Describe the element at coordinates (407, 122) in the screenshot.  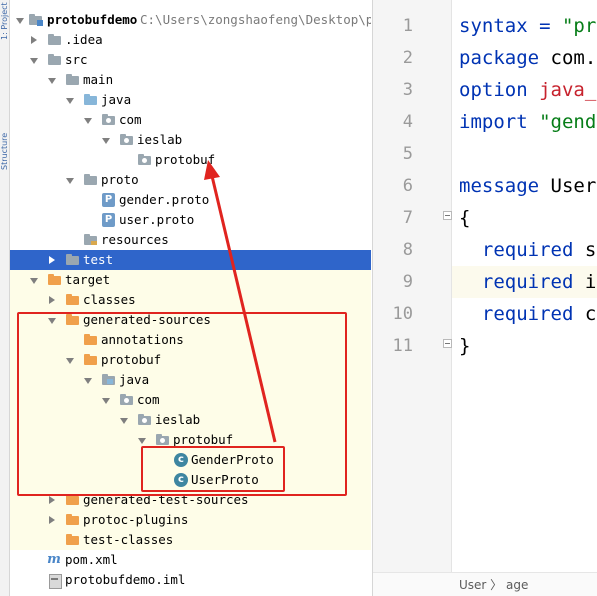
I see `line-number: 4` at that location.